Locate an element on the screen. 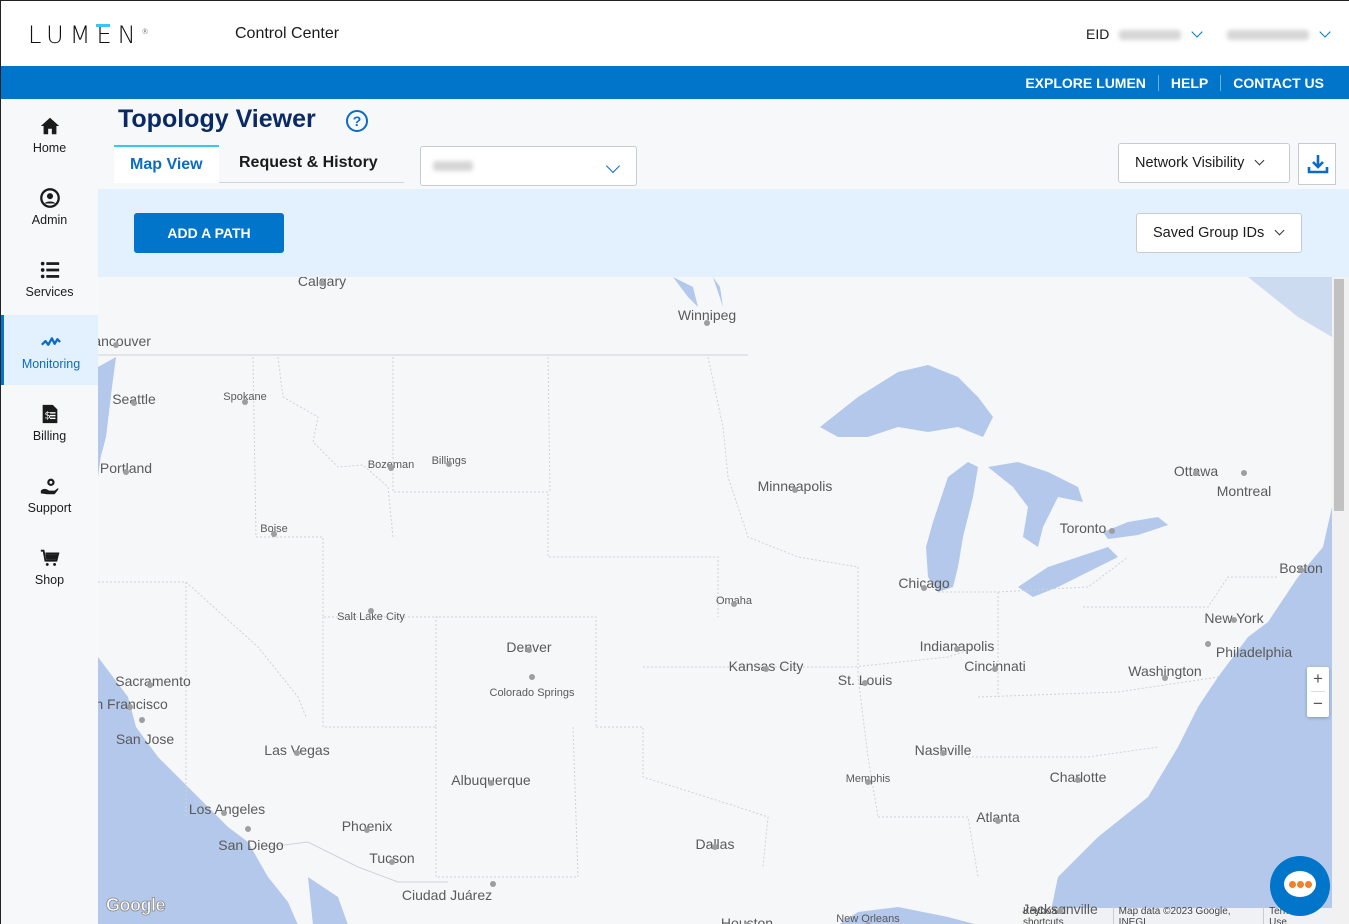 This screenshot has height=924, width=1349. sidebar-item-monitoring: Monitoring is located at coordinates (49, 350).